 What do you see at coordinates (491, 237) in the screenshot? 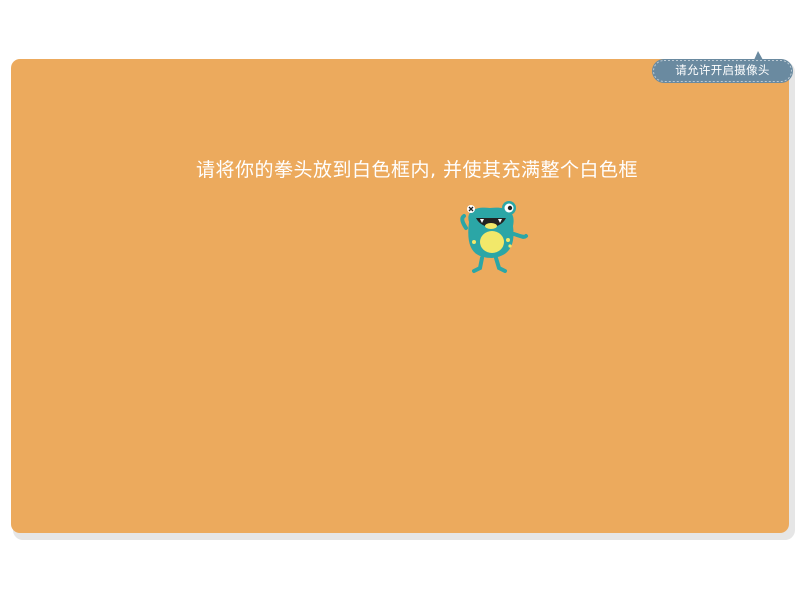
I see `green-monster-mascot-icon` at bounding box center [491, 237].